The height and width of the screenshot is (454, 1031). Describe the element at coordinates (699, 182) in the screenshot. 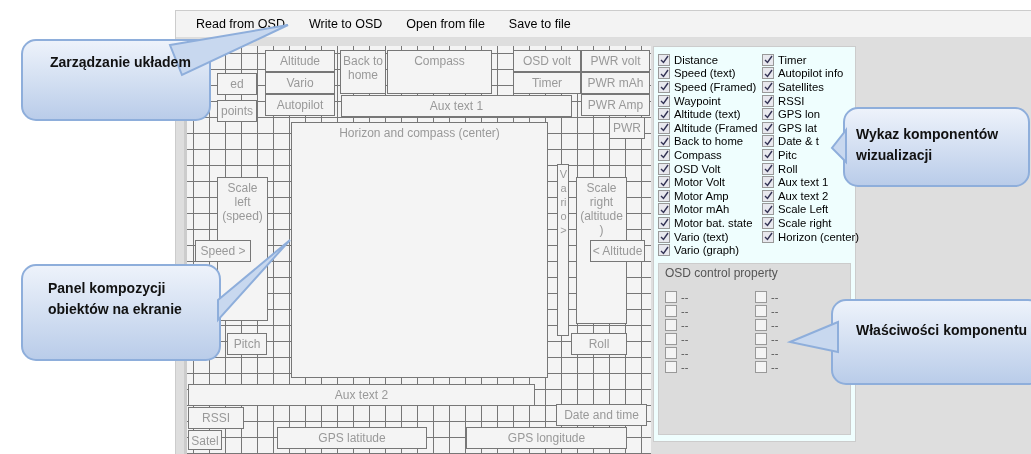

I see `checkbox-label: Motor Volt` at that location.